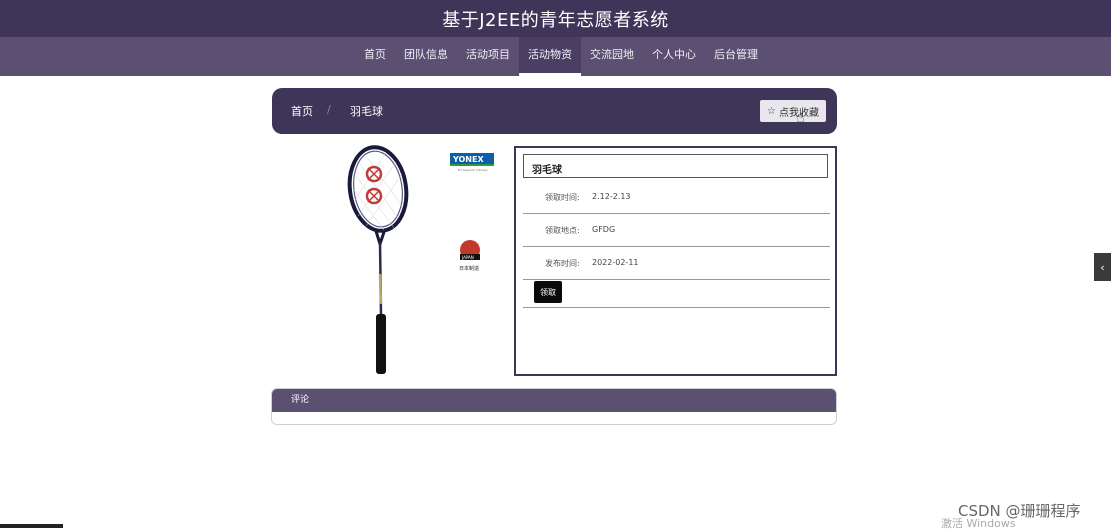  What do you see at coordinates (978, 523) in the screenshot?
I see `activate-windows-notice: 激活 Windows` at bounding box center [978, 523].